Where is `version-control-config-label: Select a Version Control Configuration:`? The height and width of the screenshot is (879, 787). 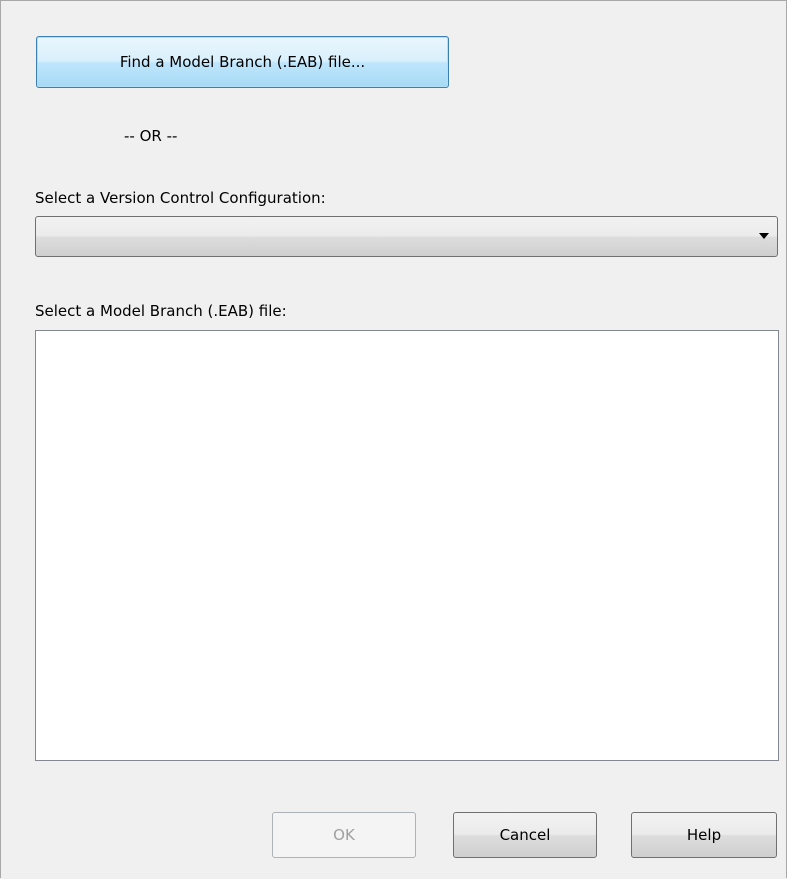
version-control-config-label: Select a Version Control Configuration: is located at coordinates (180, 198).